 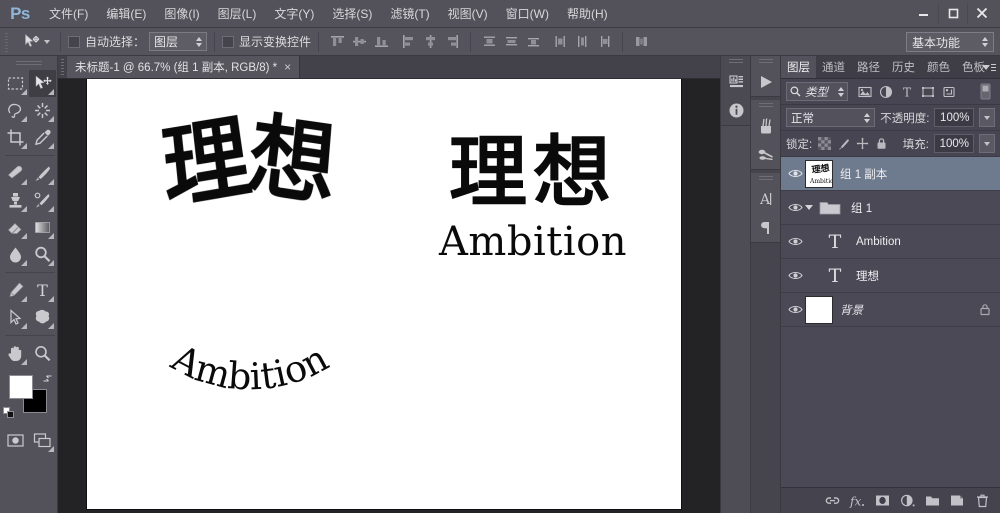 I want to click on minimize-button, so click(x=923, y=13).